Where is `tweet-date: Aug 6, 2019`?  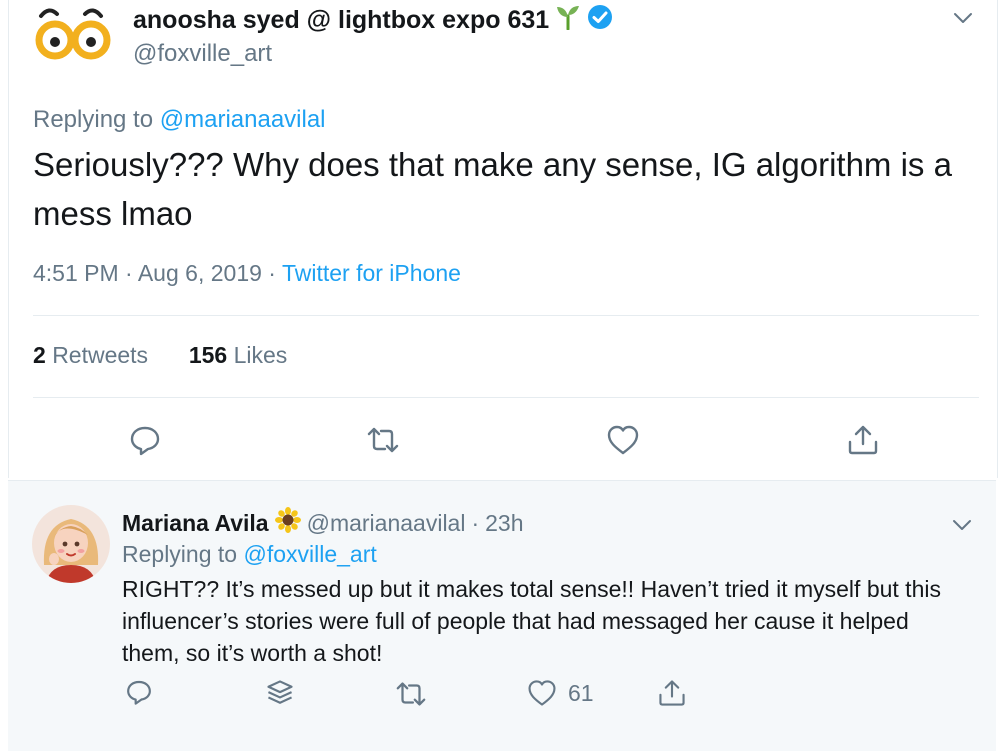 tweet-date: Aug 6, 2019 is located at coordinates (200, 273).